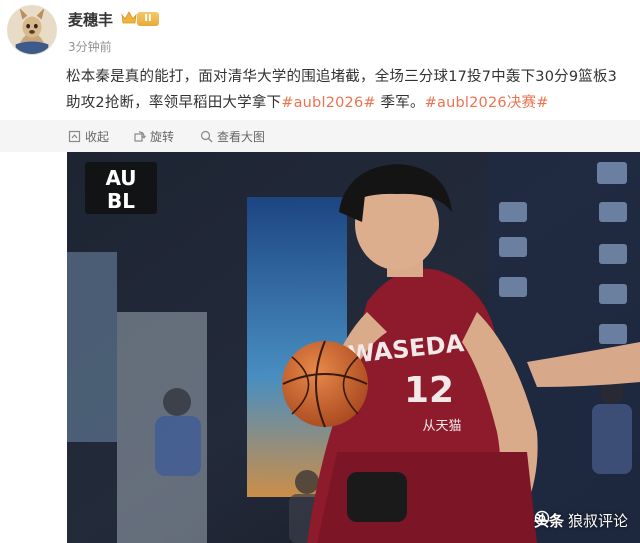 The height and width of the screenshot is (543, 640). I want to click on rotate-label: 旋转, so click(162, 136).